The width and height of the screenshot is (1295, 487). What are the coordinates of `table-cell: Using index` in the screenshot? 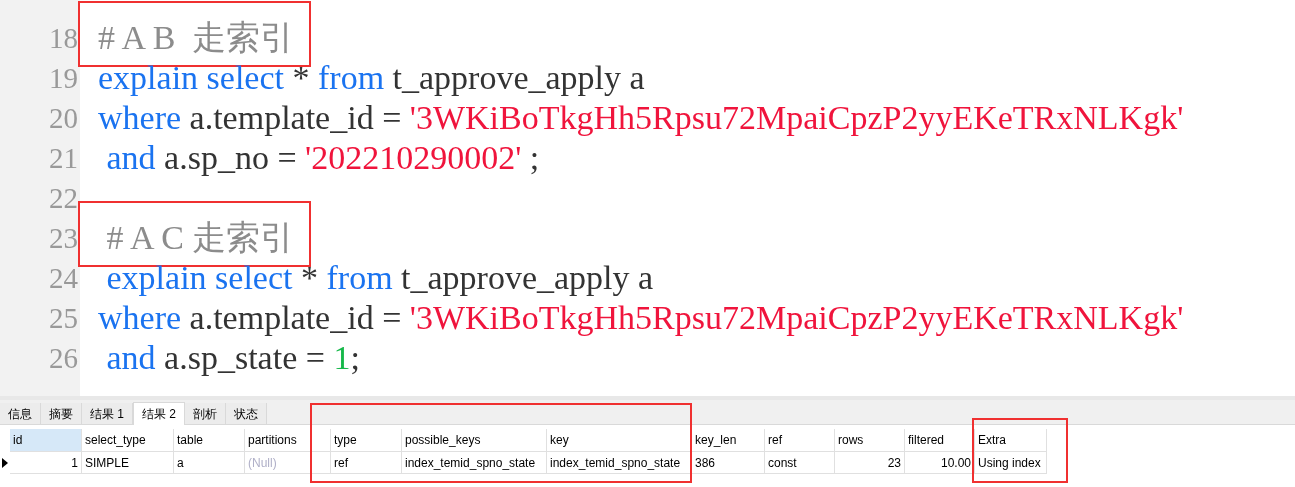 It's located at (1011, 463).